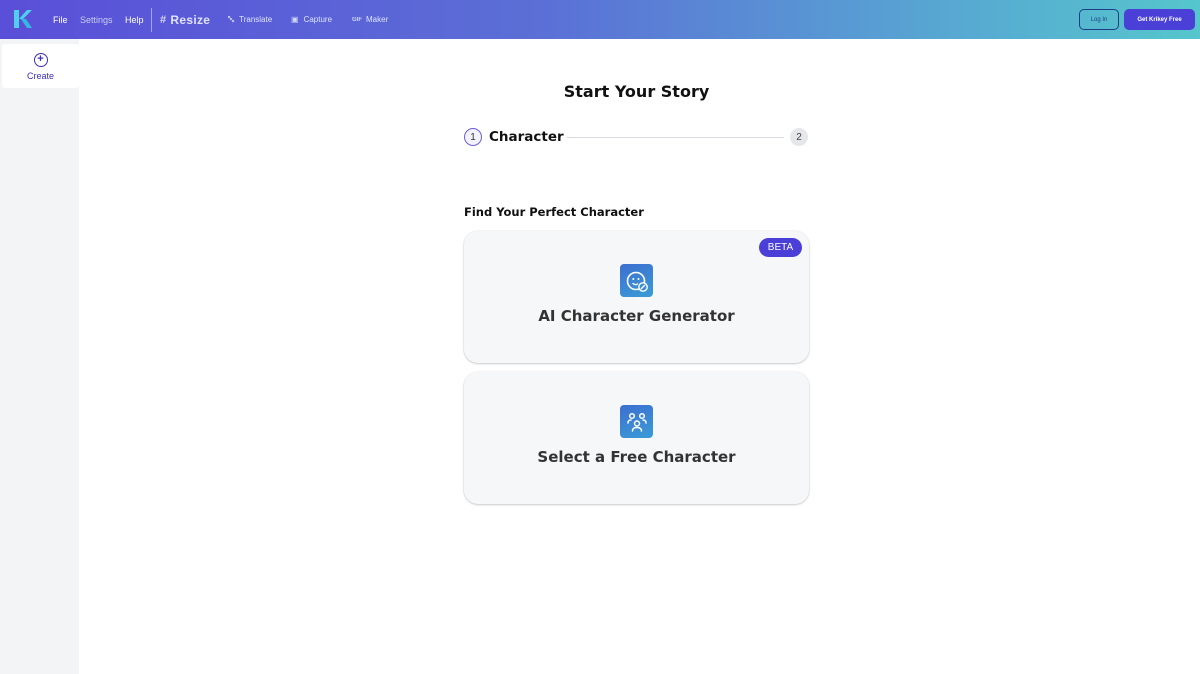 This screenshot has height=674, width=1200. What do you see at coordinates (163, 19) in the screenshot?
I see `resize-icon: #` at bounding box center [163, 19].